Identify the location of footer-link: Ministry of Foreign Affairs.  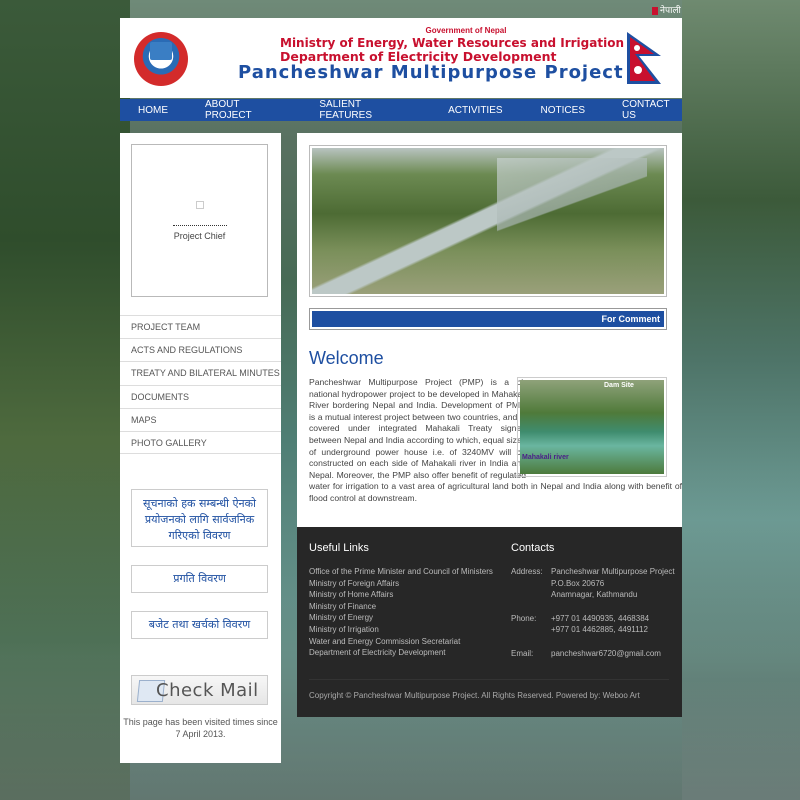
(401, 584).